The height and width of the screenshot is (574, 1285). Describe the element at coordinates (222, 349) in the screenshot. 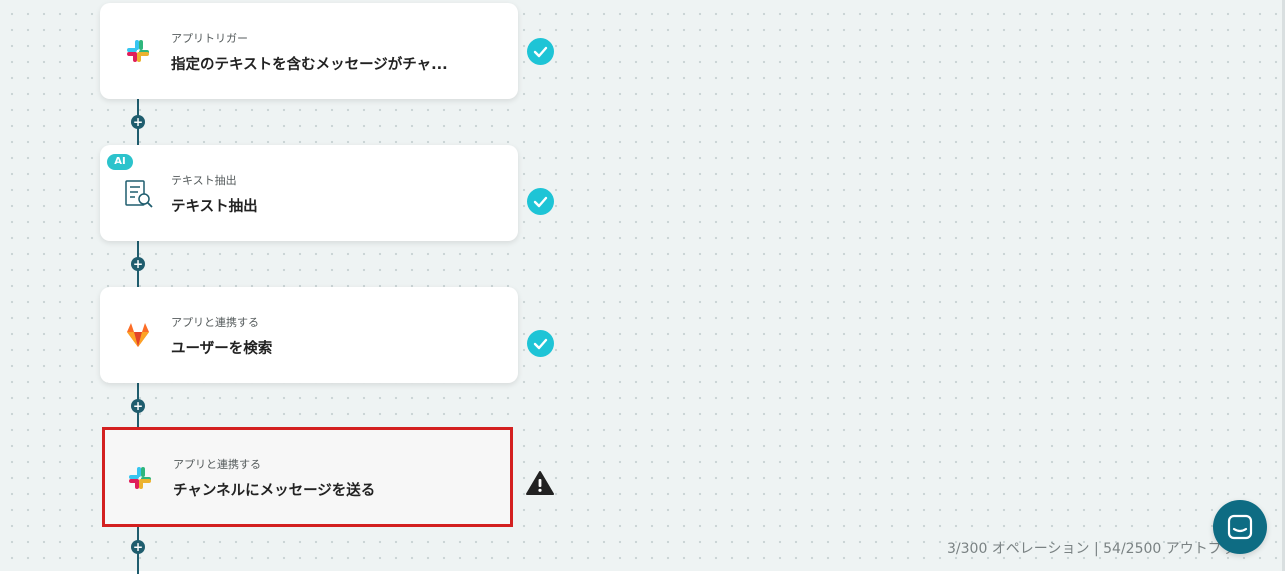

I see `step-title: ユーザーを検索` at that location.